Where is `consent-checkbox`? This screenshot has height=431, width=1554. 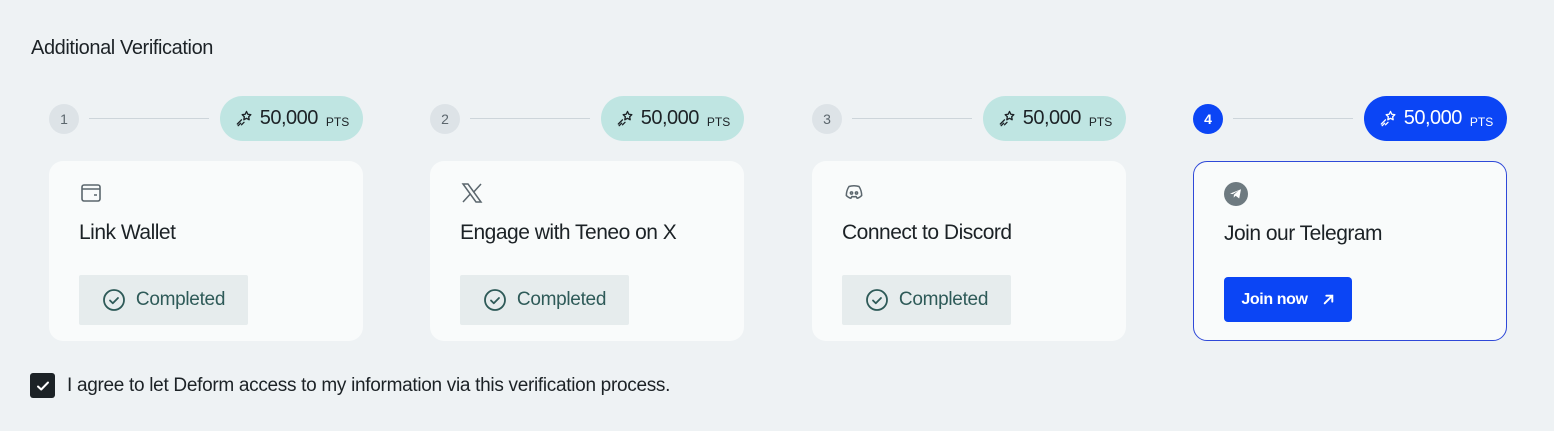
consent-checkbox is located at coordinates (42, 385).